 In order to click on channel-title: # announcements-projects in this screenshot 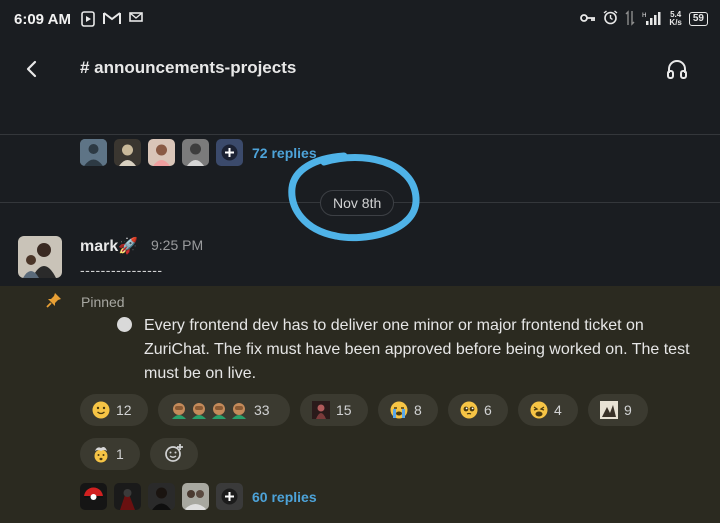, I will do `click(188, 68)`.